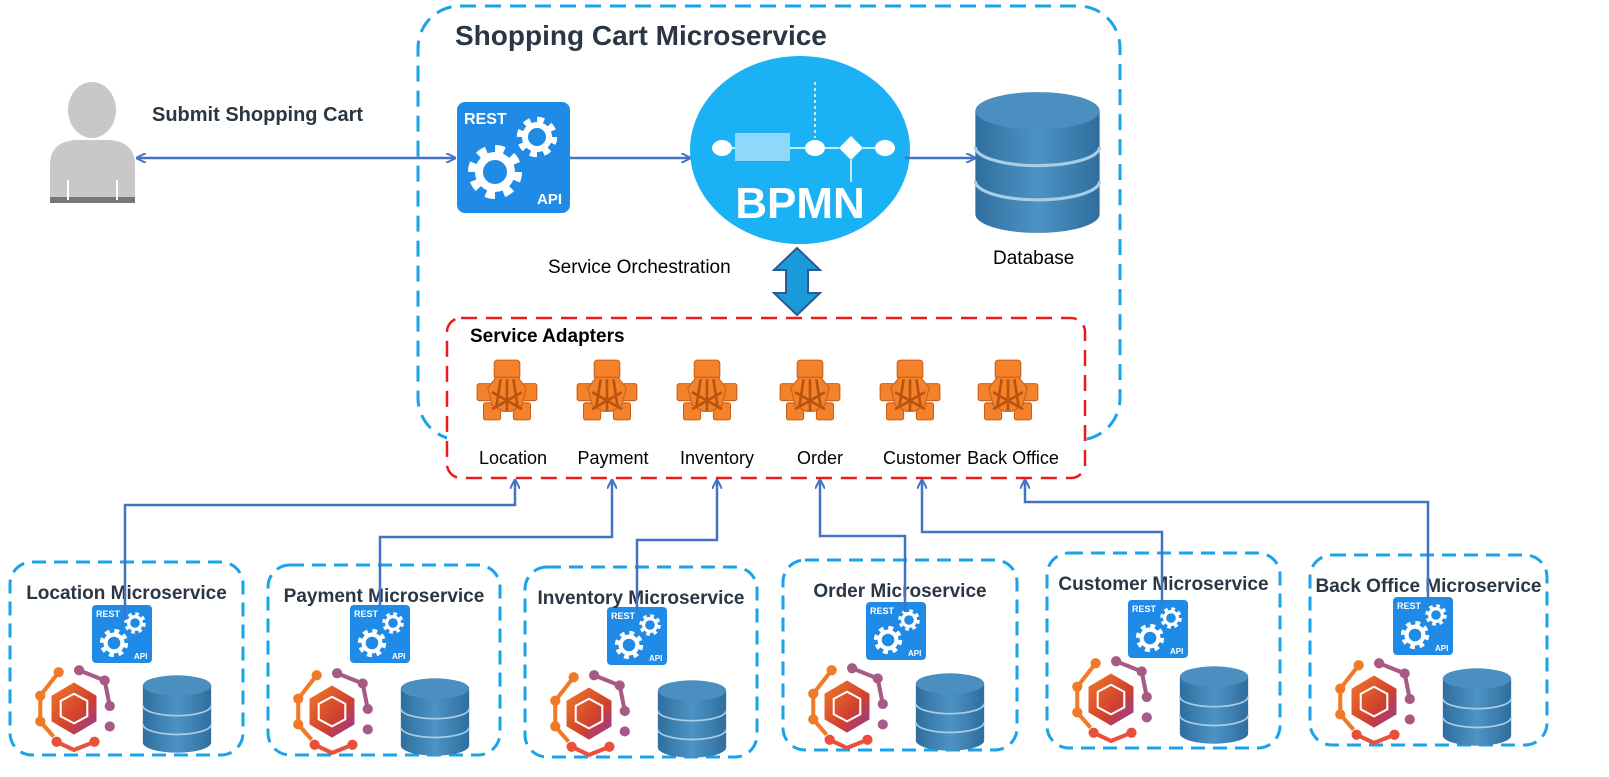 Image resolution: width=1609 pixels, height=777 pixels. Describe the element at coordinates (641, 35) in the screenshot. I see `container-title: Shopping Cart Microservice` at that location.